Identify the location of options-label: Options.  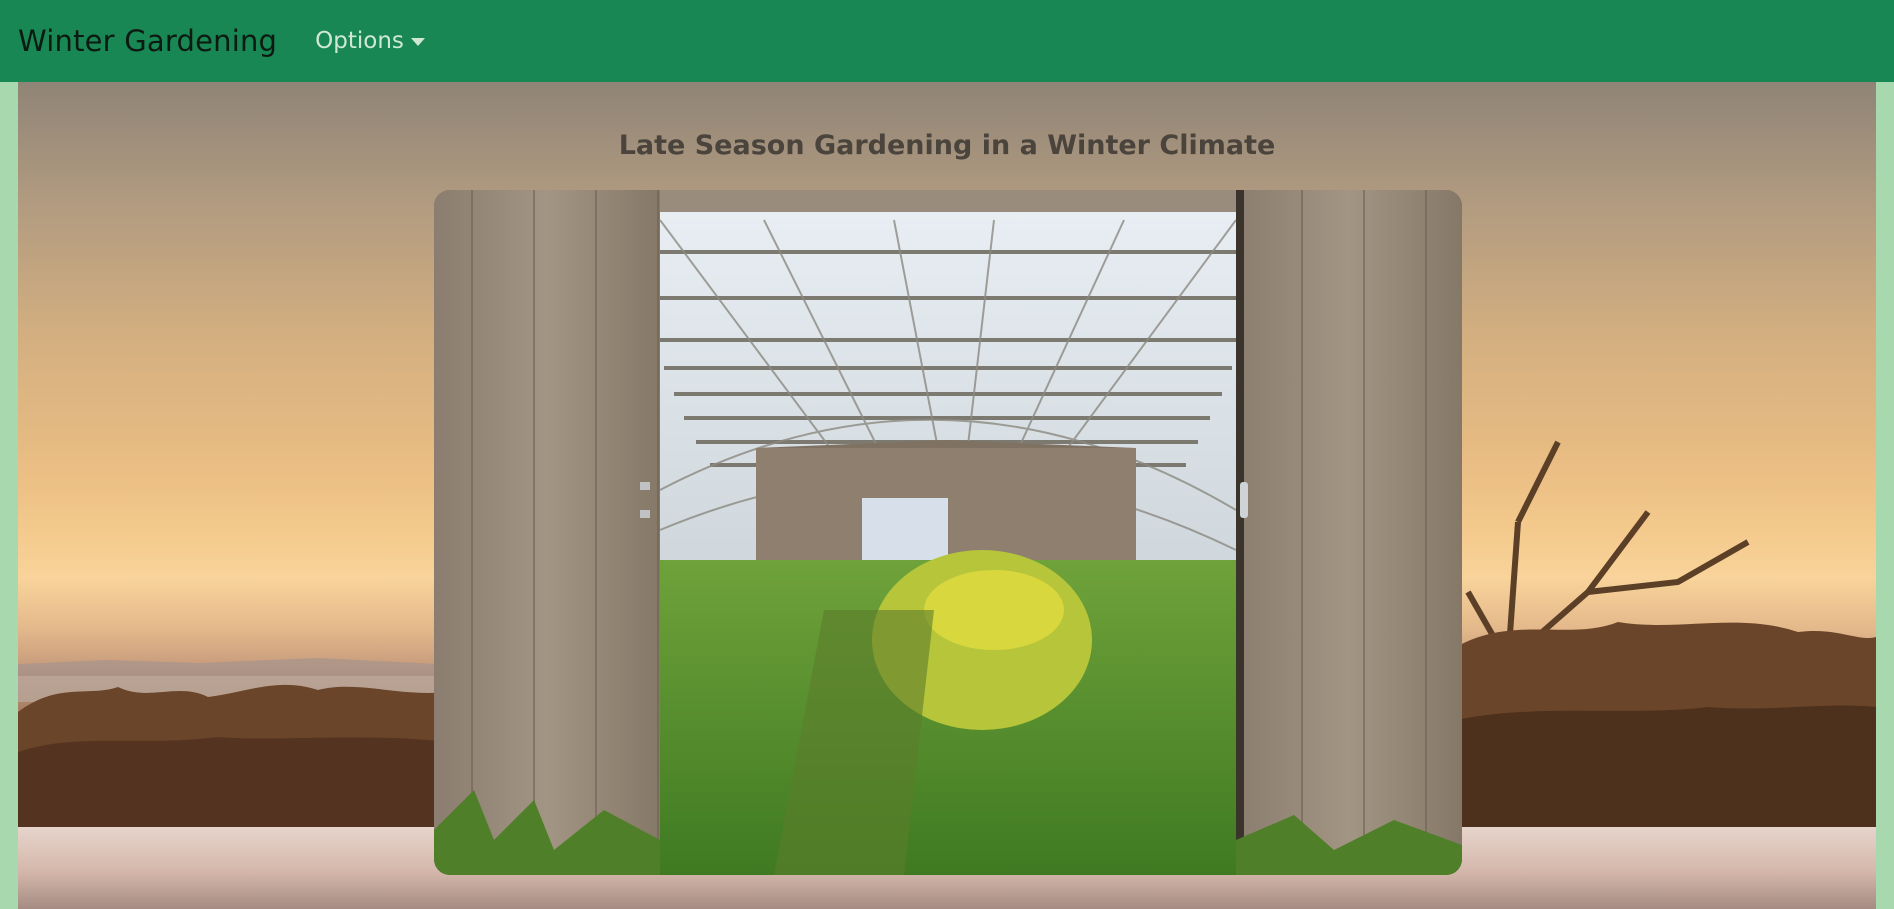
(359, 41).